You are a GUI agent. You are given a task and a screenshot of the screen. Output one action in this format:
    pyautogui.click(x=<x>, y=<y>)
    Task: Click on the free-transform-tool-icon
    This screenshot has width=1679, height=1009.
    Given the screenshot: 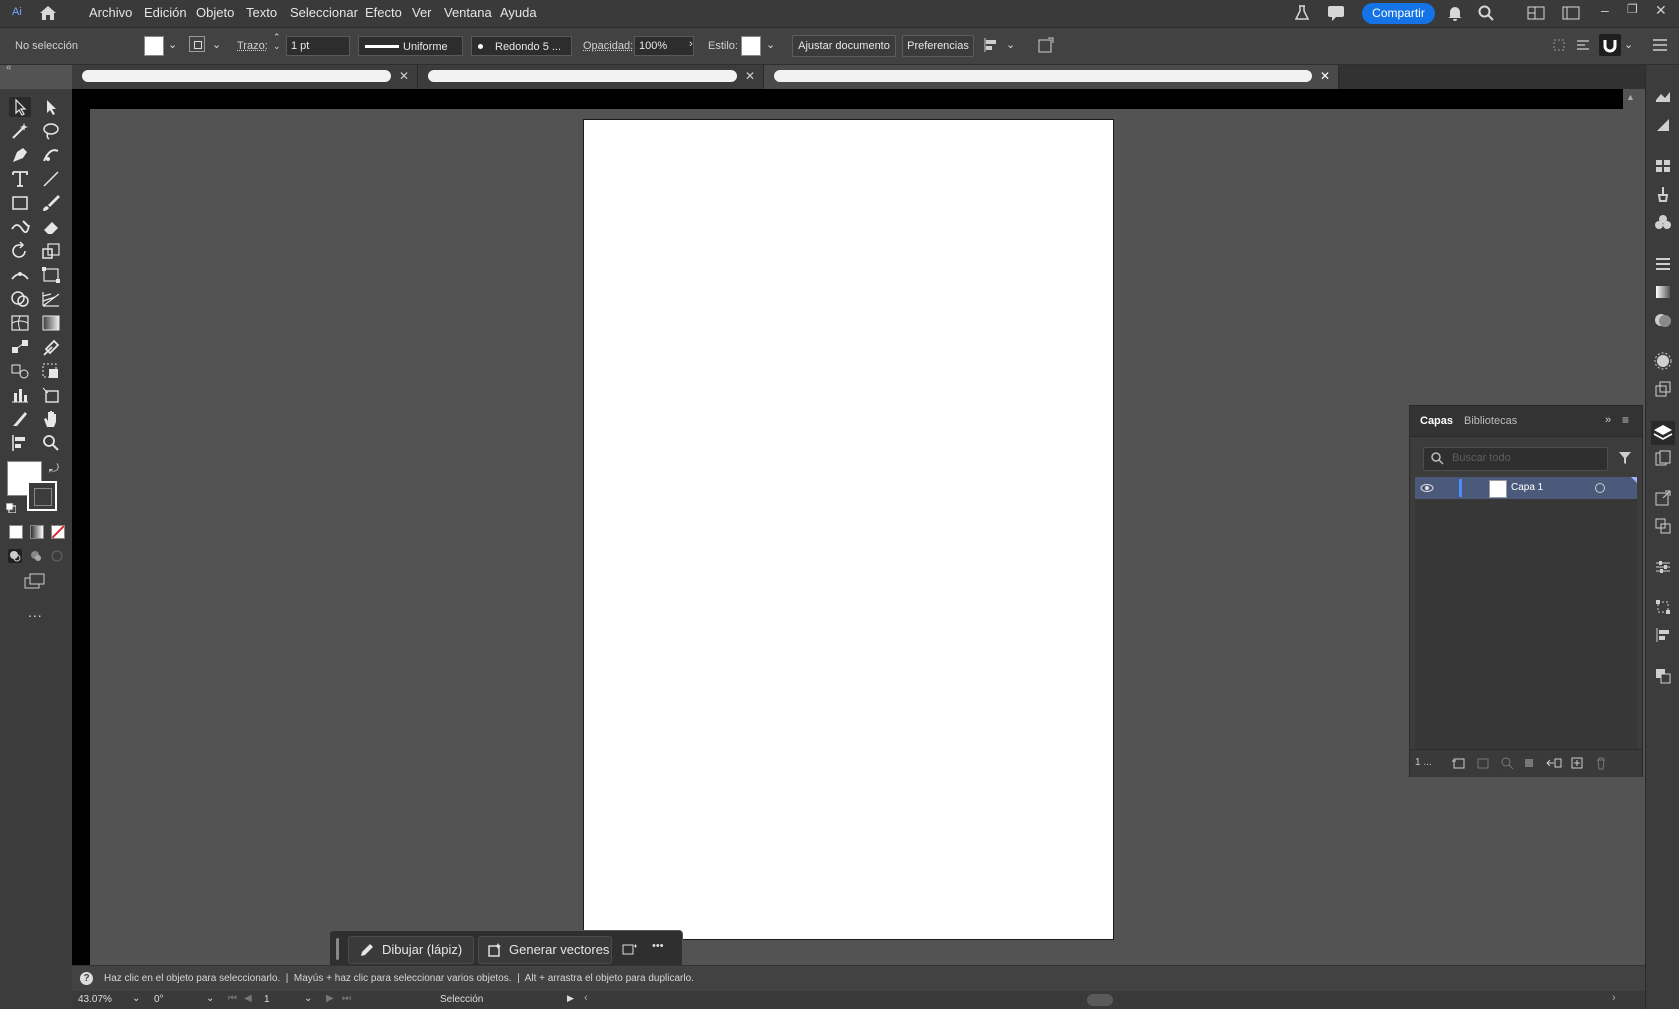 What is the action you would take?
    pyautogui.click(x=51, y=275)
    